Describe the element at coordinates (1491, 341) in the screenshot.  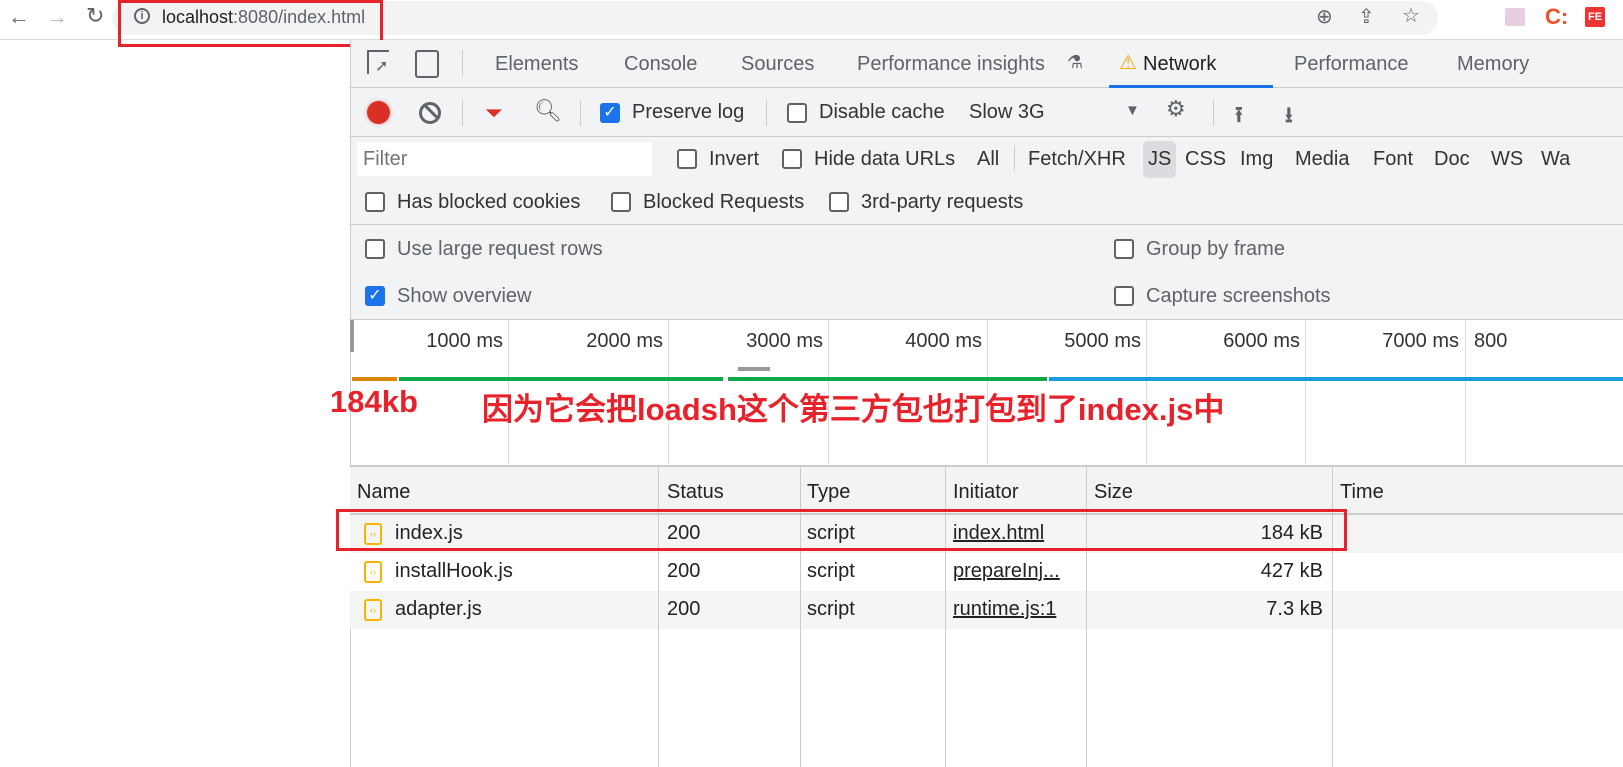
I see `tick-label: 800` at that location.